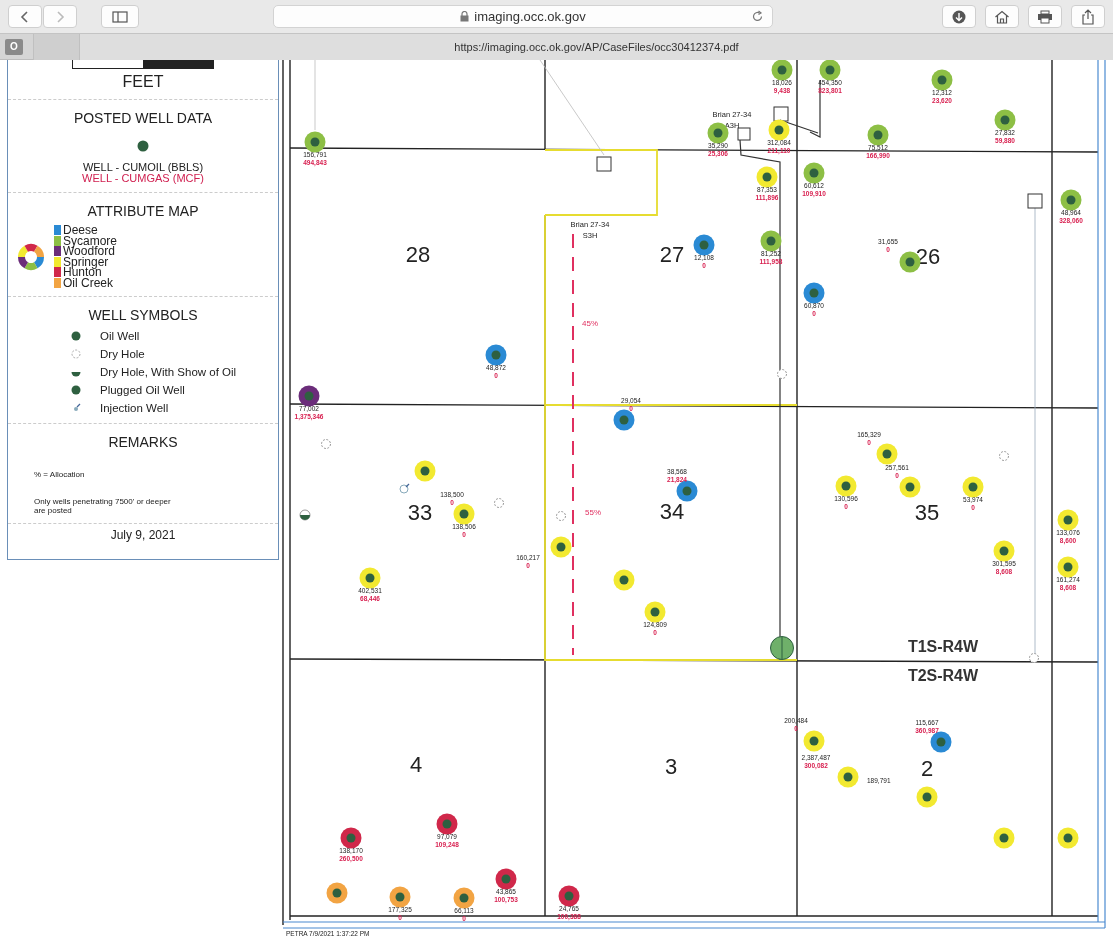  Describe the element at coordinates (927, 512) in the screenshot. I see `section-number: 35` at that location.